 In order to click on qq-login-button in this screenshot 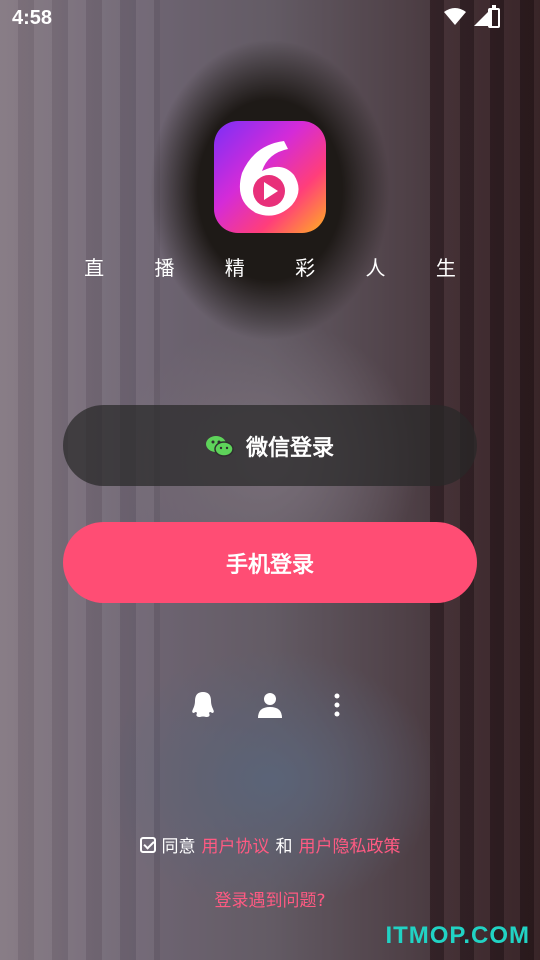, I will do `click(203, 705)`.